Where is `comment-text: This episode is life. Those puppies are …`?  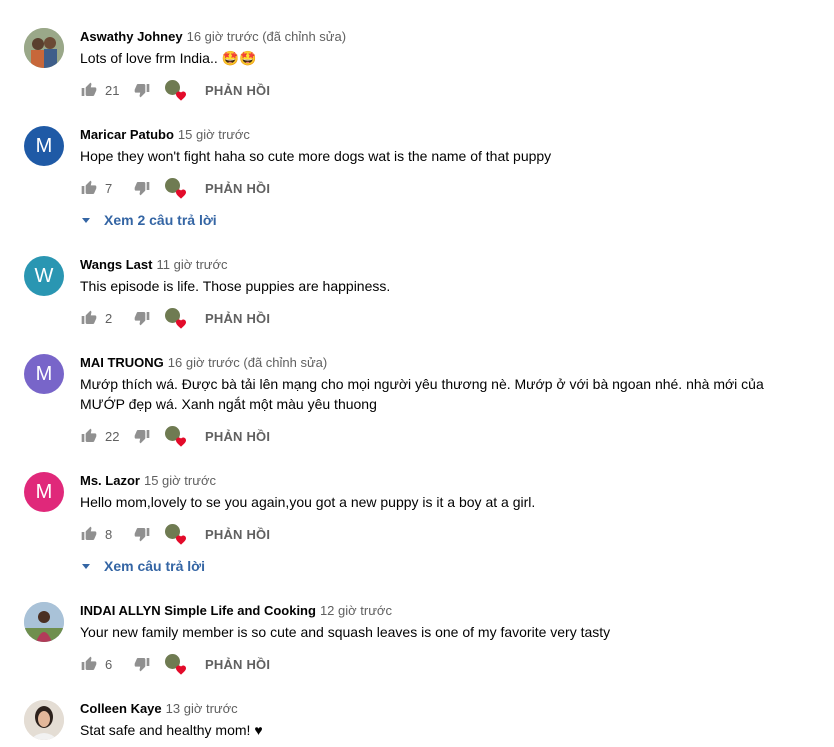 comment-text: This episode is life. Those puppies are … is located at coordinates (235, 286).